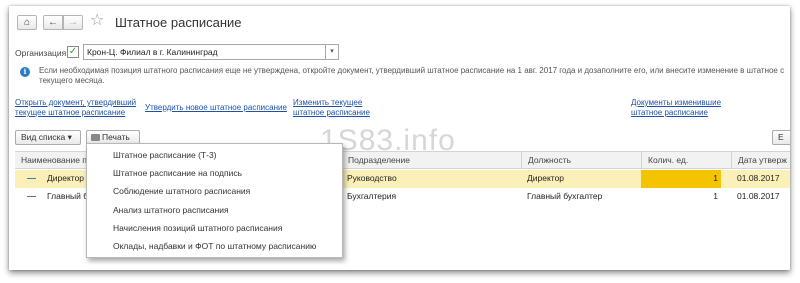  What do you see at coordinates (204, 52) in the screenshot?
I see `organization-field: Крон-Ц. Филиал в г. Калининград` at bounding box center [204, 52].